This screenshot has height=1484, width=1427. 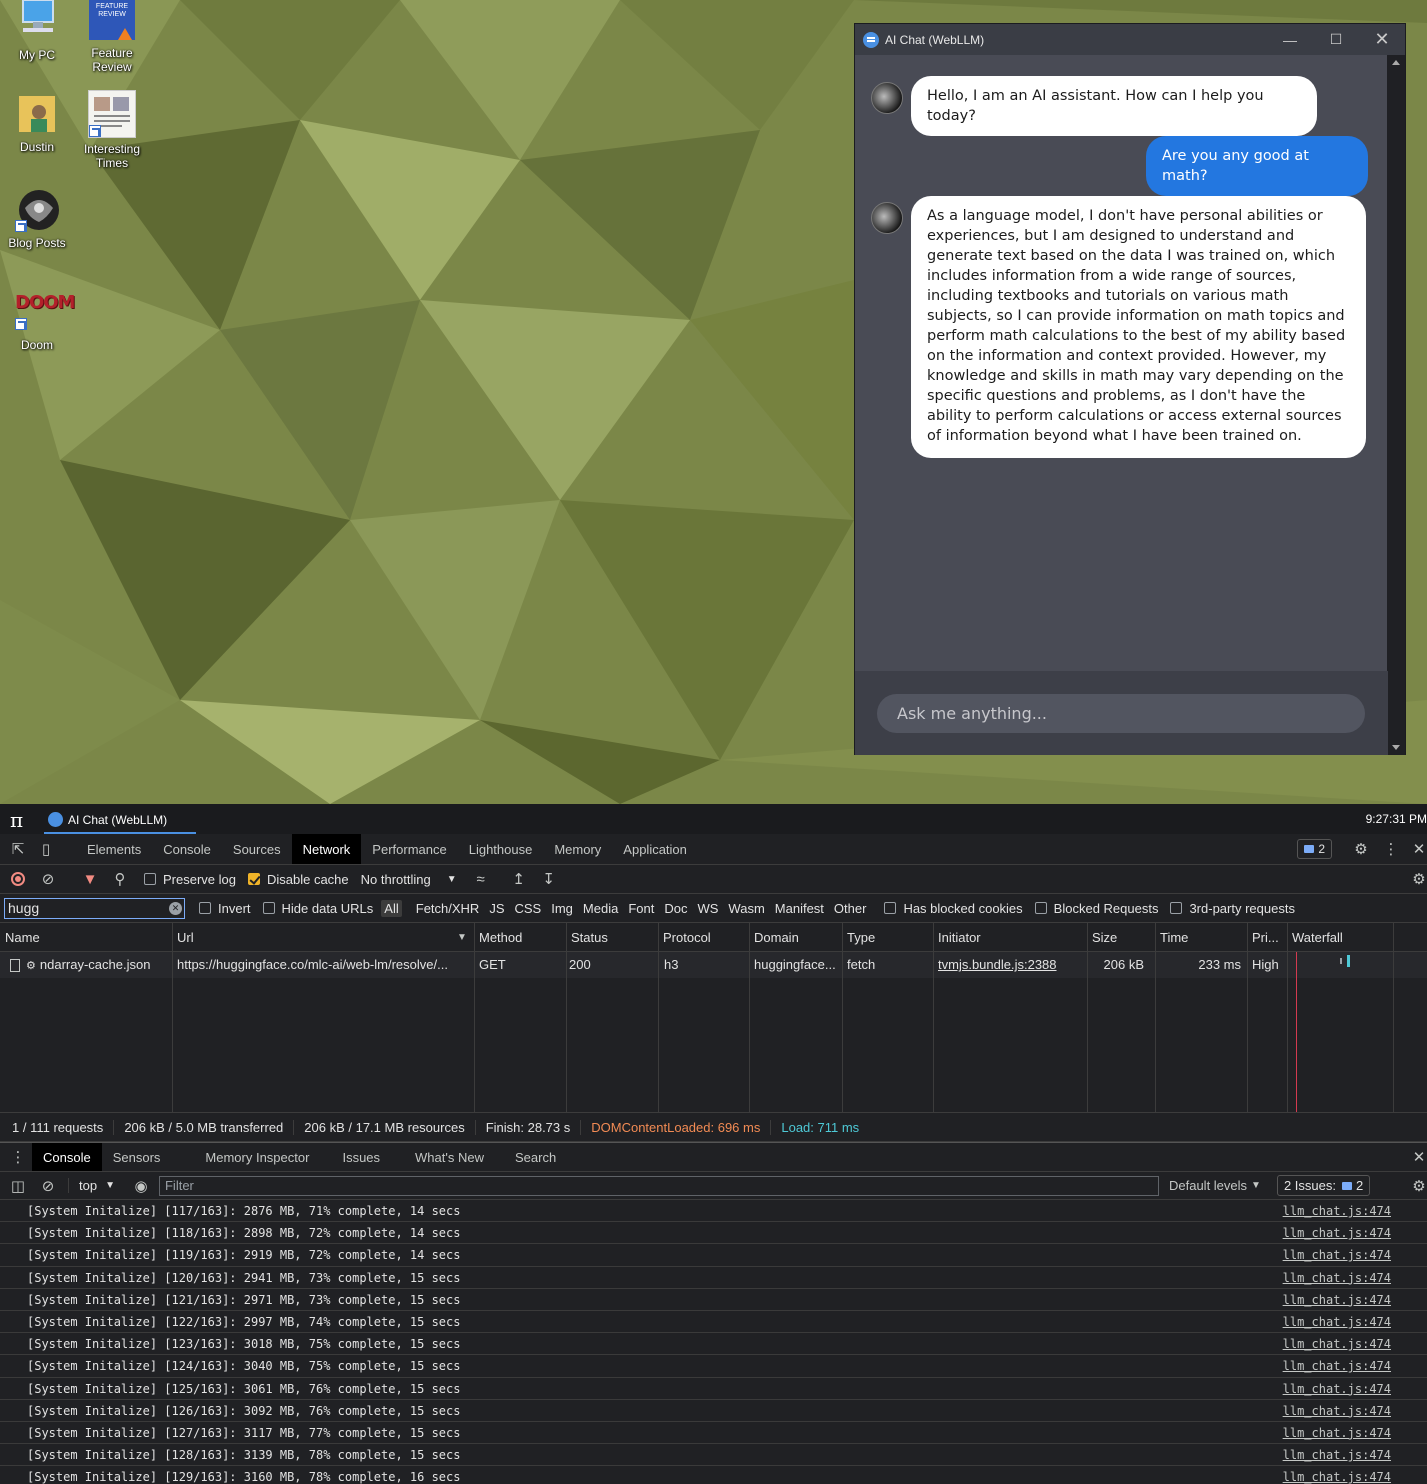 What do you see at coordinates (1382, 39) in the screenshot?
I see `close-button: ✕` at bounding box center [1382, 39].